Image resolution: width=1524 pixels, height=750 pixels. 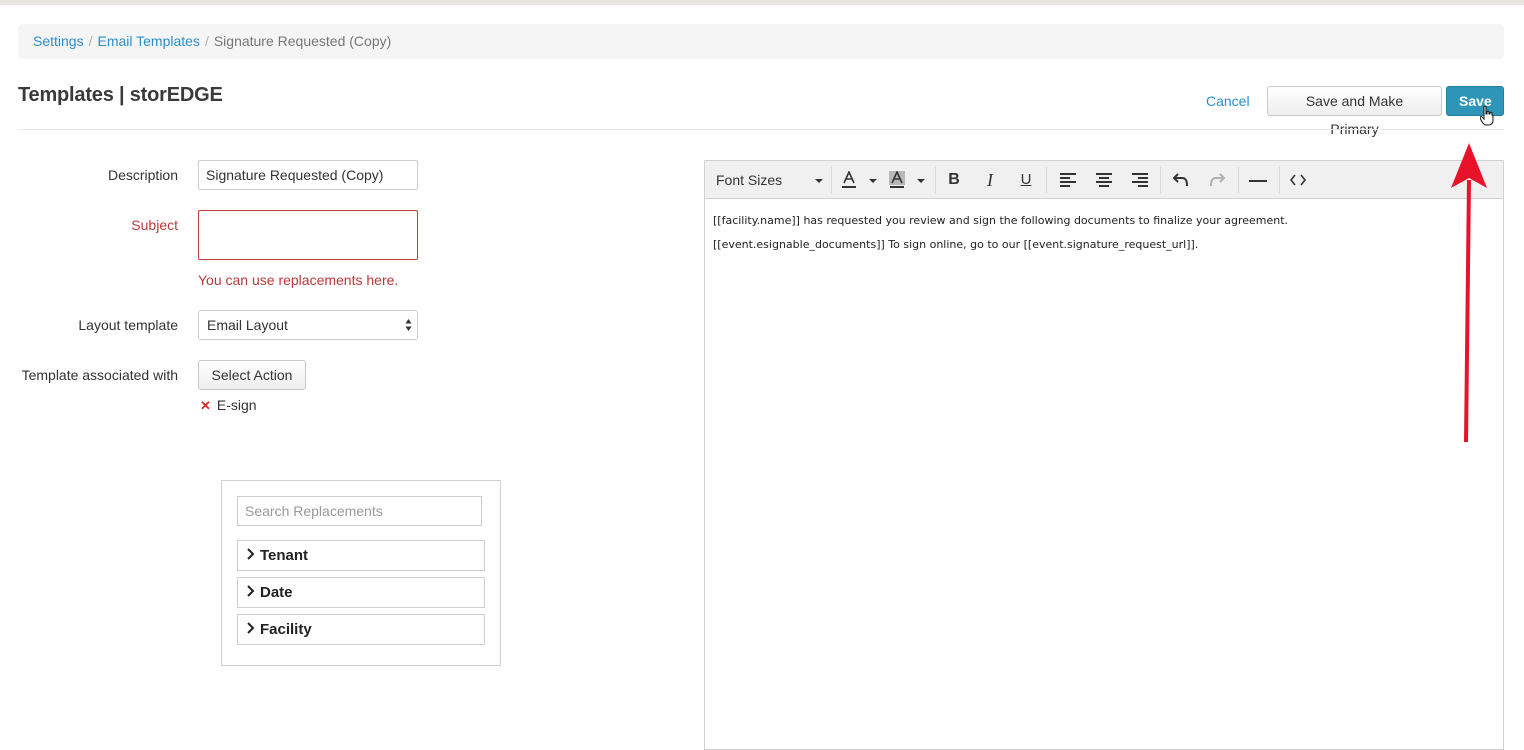 What do you see at coordinates (286, 629) in the screenshot?
I see `replacement-group-label: Facility` at bounding box center [286, 629].